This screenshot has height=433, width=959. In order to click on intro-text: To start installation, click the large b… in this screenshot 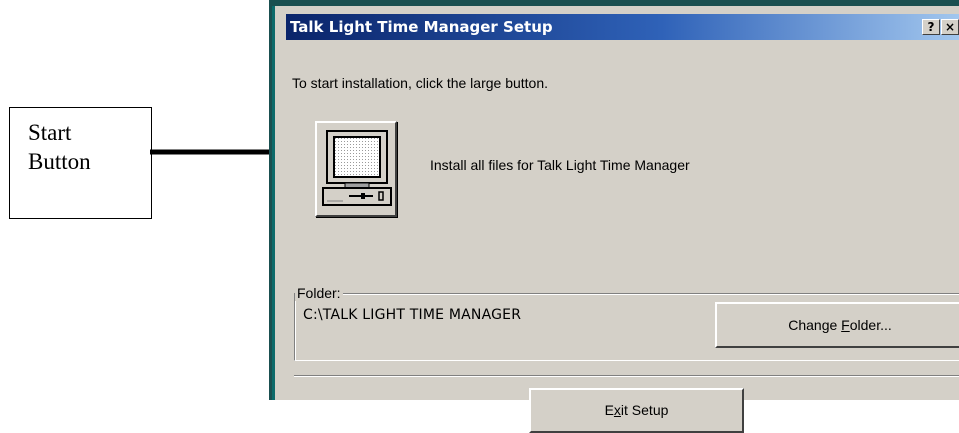, I will do `click(420, 83)`.